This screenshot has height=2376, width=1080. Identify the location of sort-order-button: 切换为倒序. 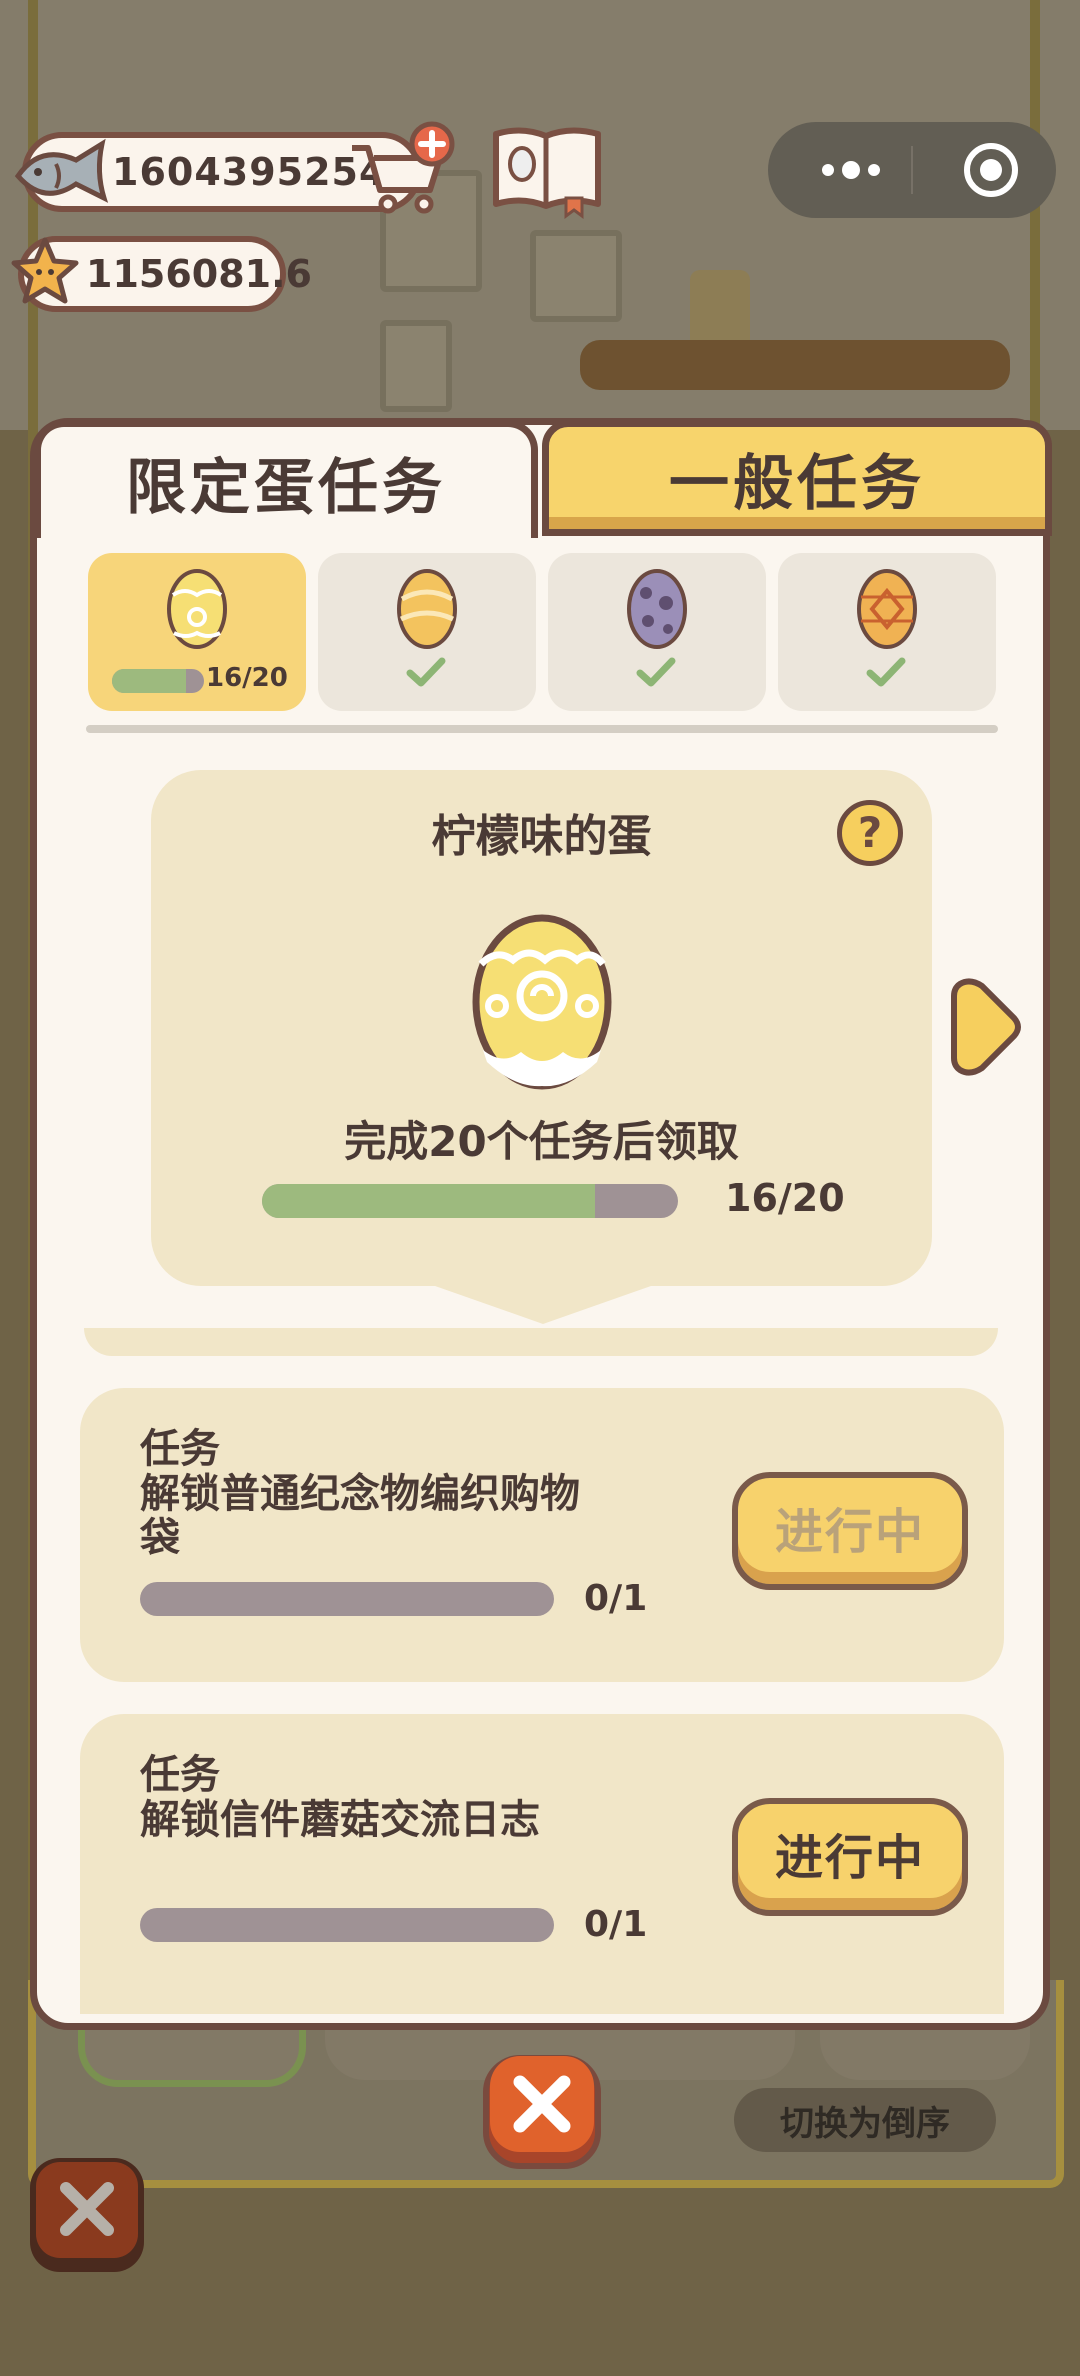
(865, 2120).